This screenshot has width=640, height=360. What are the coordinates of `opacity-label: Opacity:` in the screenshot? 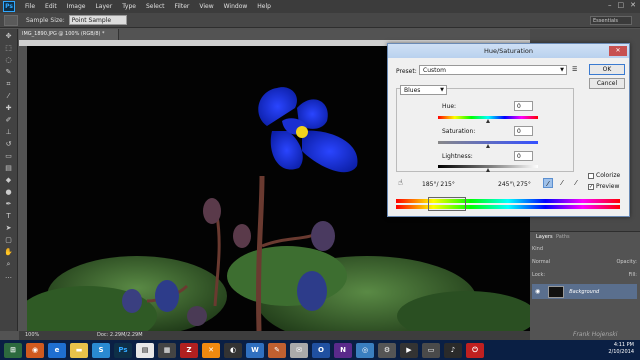 It's located at (626, 262).